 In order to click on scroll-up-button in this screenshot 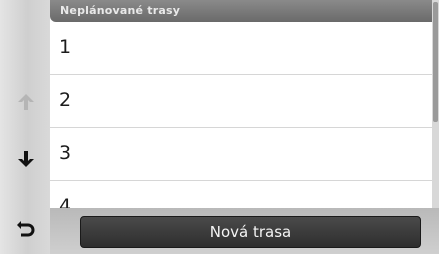, I will do `click(26, 102)`.